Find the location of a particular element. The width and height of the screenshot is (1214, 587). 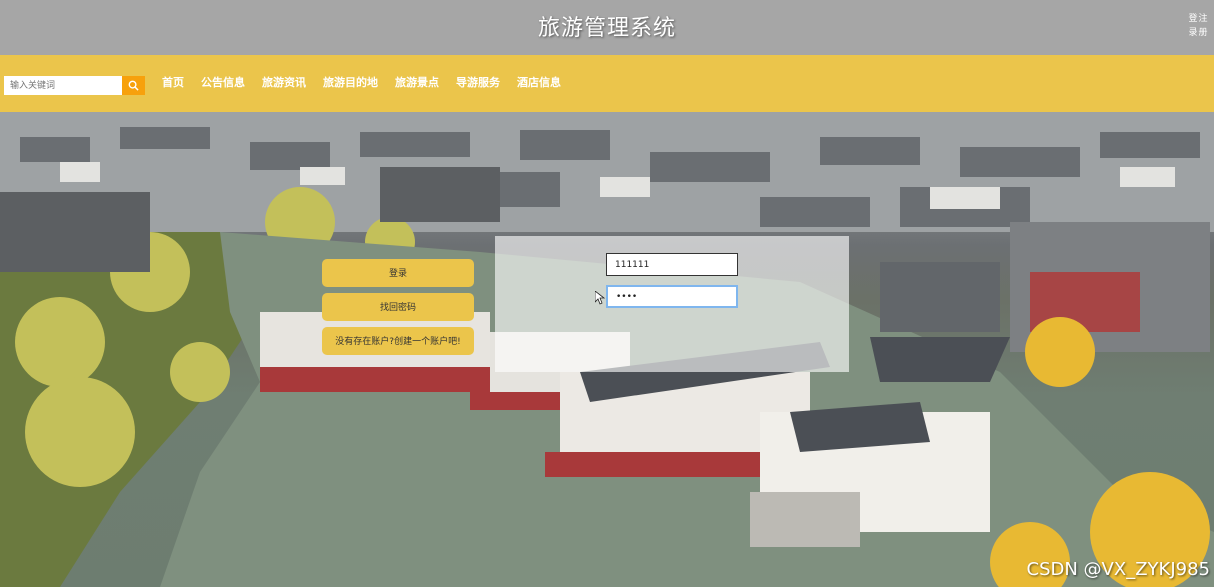

password-field is located at coordinates (672, 296).